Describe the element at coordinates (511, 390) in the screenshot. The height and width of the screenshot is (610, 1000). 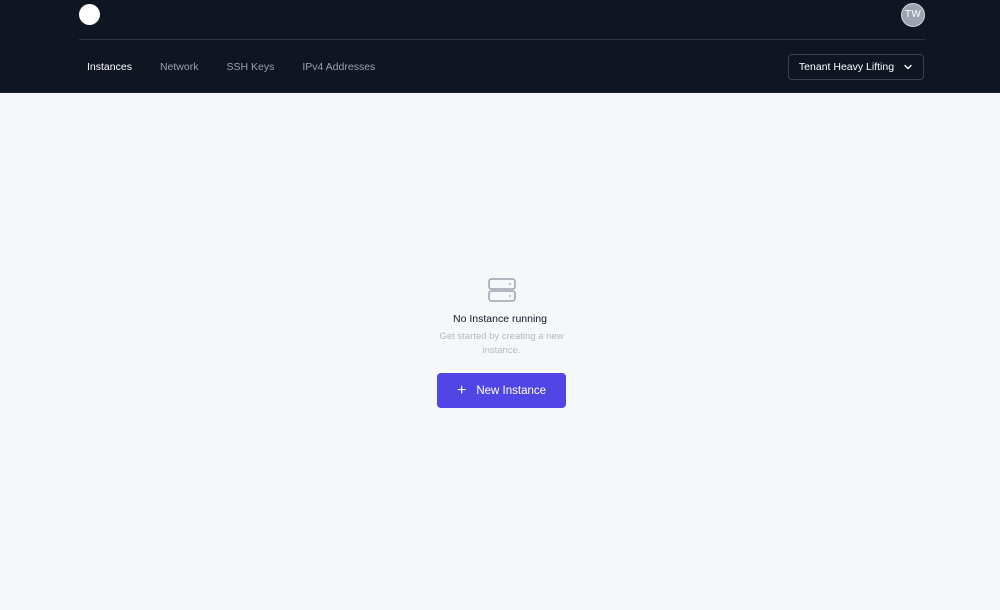
I see `new-instance-button-label: New Instance` at that location.